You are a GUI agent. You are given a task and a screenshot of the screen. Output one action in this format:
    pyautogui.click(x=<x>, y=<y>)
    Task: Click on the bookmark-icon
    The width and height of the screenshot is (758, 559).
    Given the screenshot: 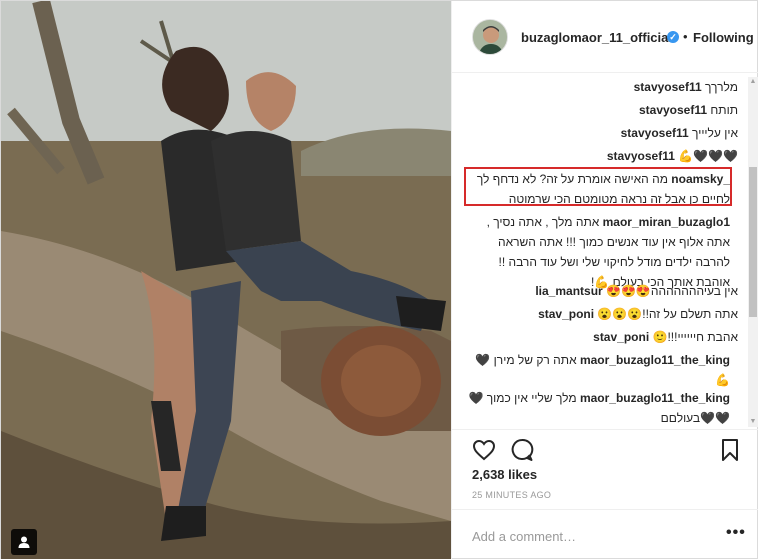 What is the action you would take?
    pyautogui.click(x=730, y=450)
    